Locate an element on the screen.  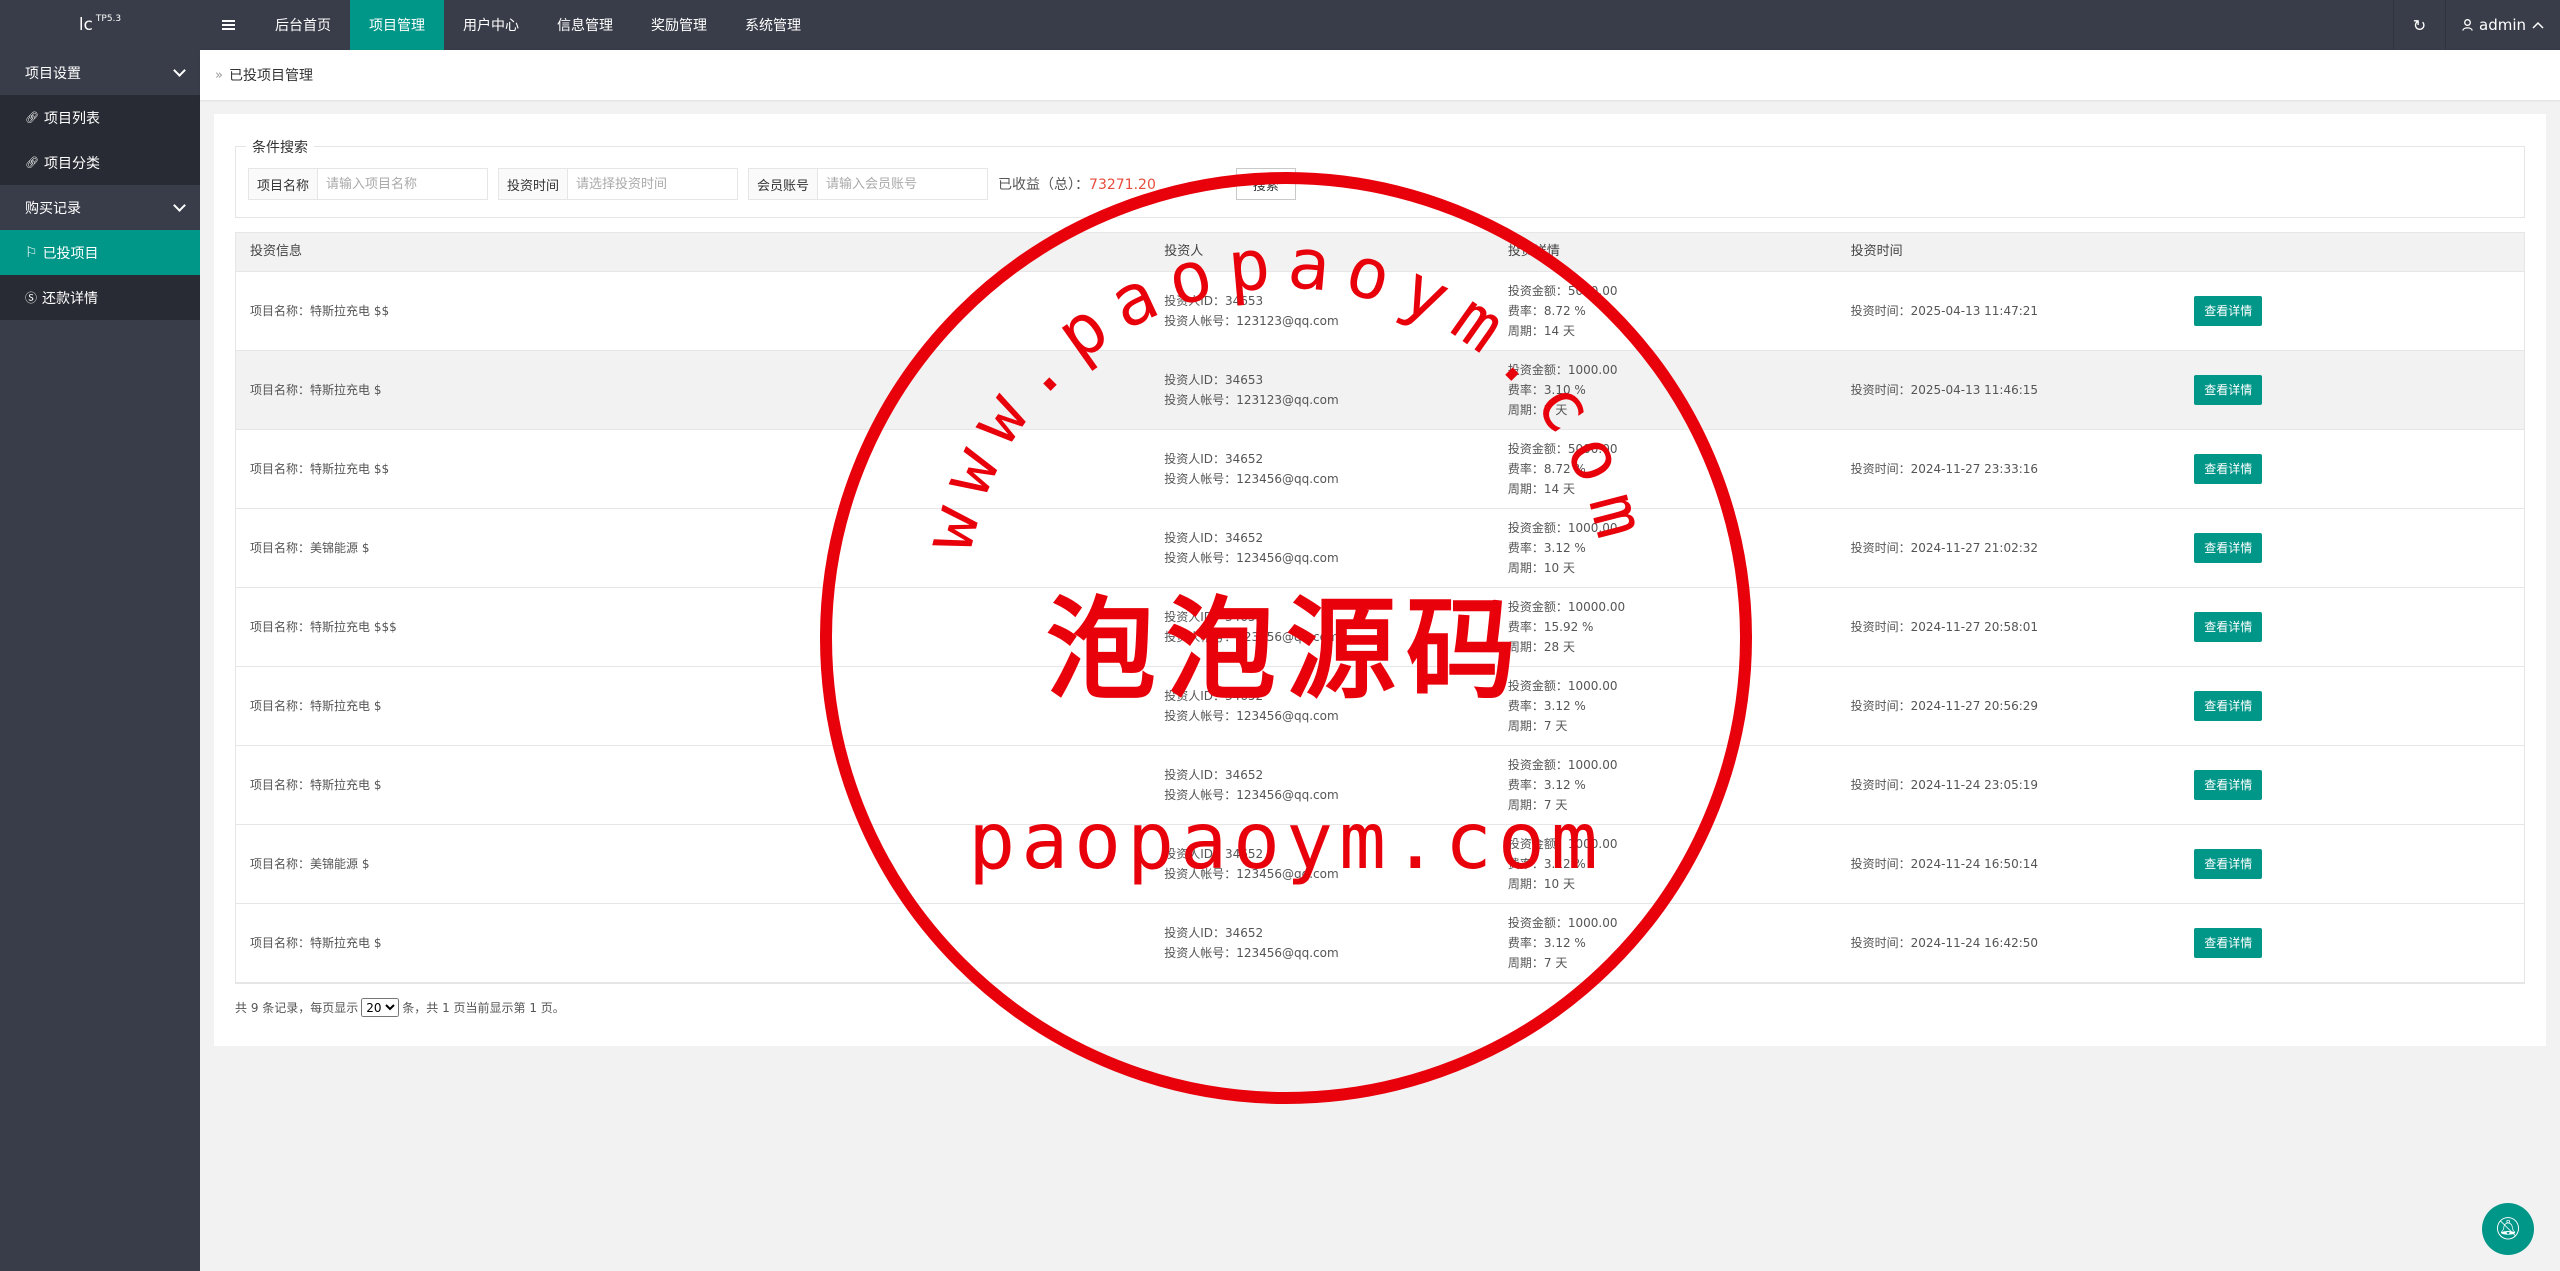
sidebar-item-label: 还款详情 is located at coordinates (70, 298).